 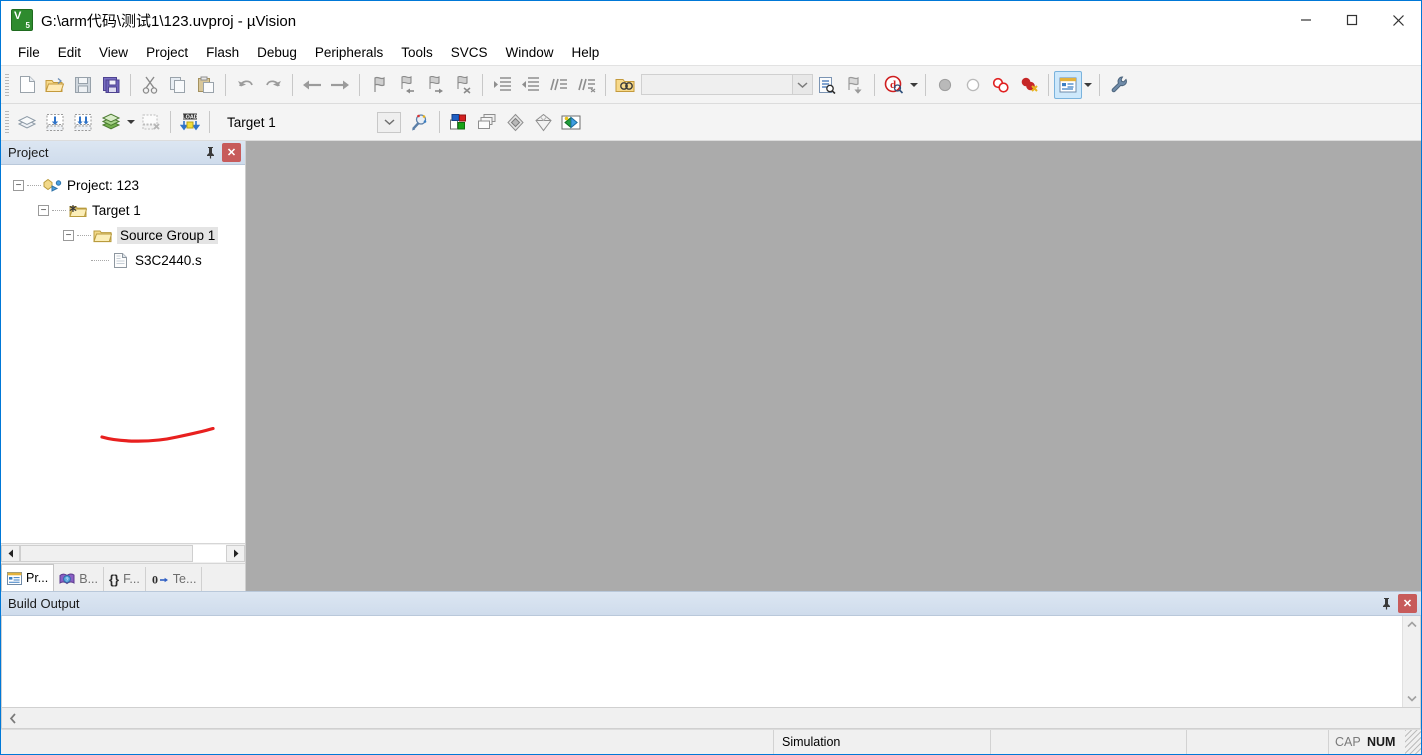 What do you see at coordinates (727, 84) in the screenshot?
I see `find-combo` at bounding box center [727, 84].